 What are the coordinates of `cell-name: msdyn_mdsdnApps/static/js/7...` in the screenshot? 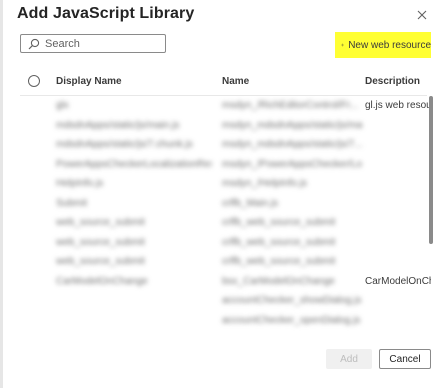 It's located at (292, 144).